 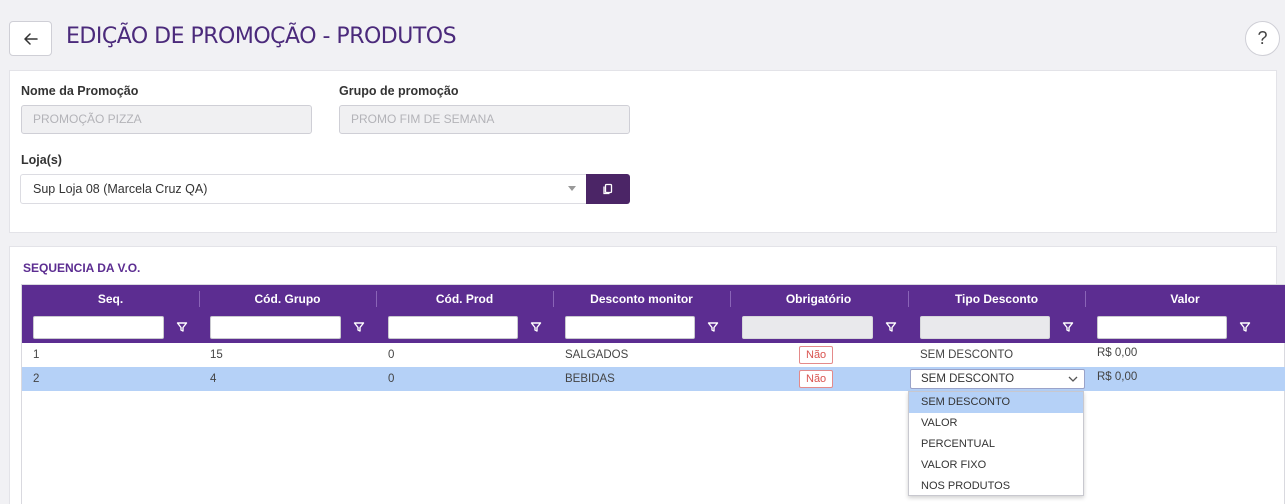 I want to click on section-title: SEQUENCIA DA V.O., so click(x=82, y=268).